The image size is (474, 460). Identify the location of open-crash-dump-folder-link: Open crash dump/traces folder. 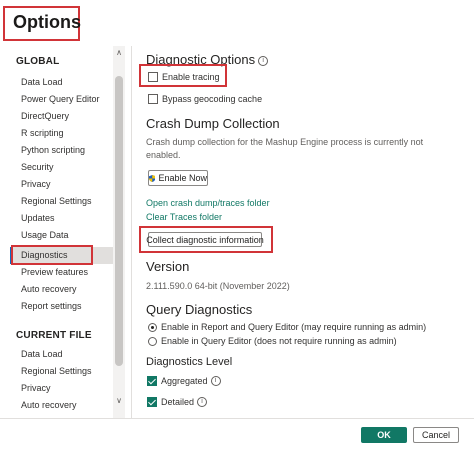
(208, 203).